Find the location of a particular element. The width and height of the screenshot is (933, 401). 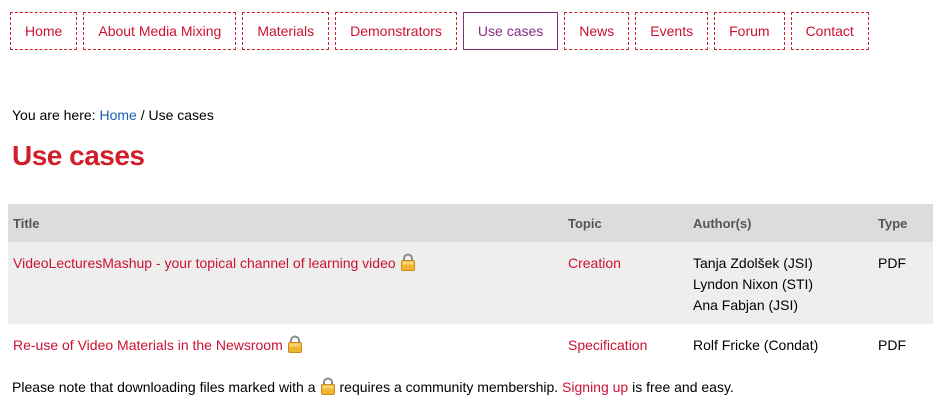

row-topic-cell: Creation is located at coordinates (625, 283).